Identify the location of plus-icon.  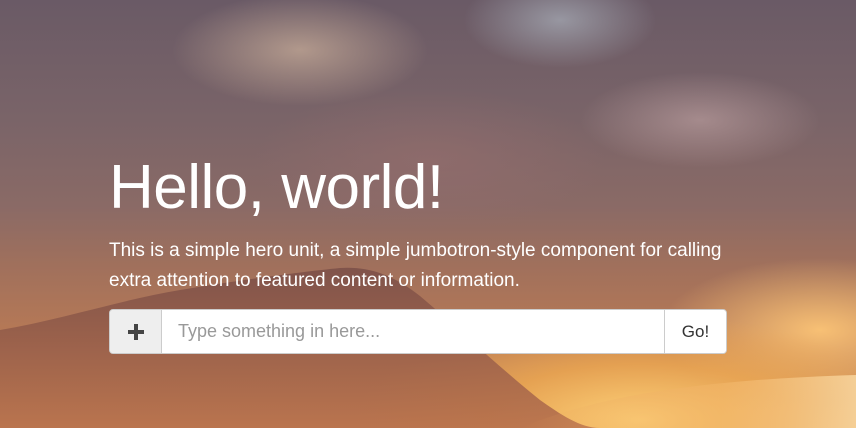
(135, 331).